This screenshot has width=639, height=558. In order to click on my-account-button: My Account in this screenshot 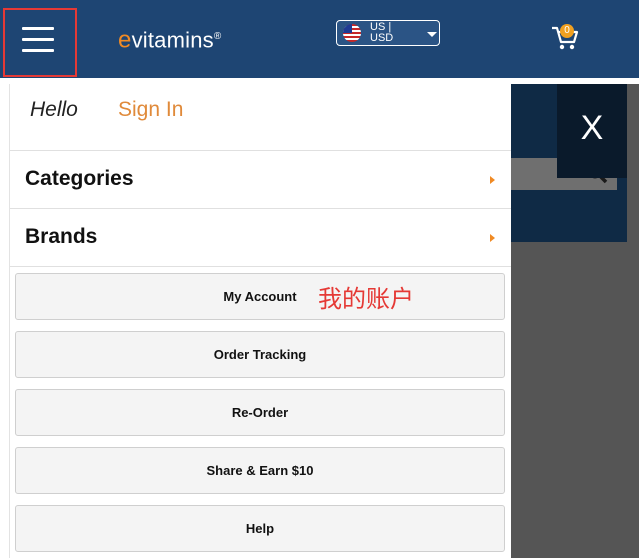, I will do `click(260, 296)`.